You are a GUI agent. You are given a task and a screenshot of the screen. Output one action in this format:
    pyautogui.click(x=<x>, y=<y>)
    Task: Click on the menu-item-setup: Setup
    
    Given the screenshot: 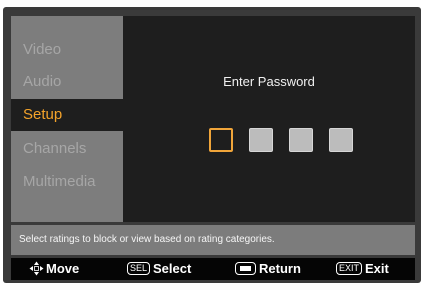 What is the action you would take?
    pyautogui.click(x=67, y=115)
    